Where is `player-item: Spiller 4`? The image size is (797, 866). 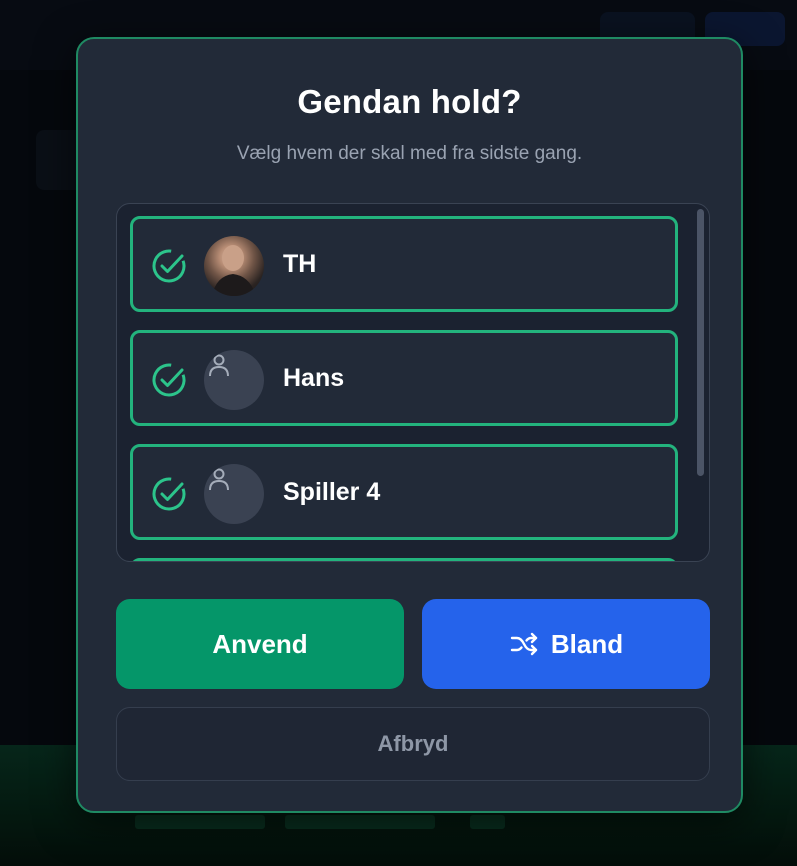 player-item: Spiller 4 is located at coordinates (404, 492).